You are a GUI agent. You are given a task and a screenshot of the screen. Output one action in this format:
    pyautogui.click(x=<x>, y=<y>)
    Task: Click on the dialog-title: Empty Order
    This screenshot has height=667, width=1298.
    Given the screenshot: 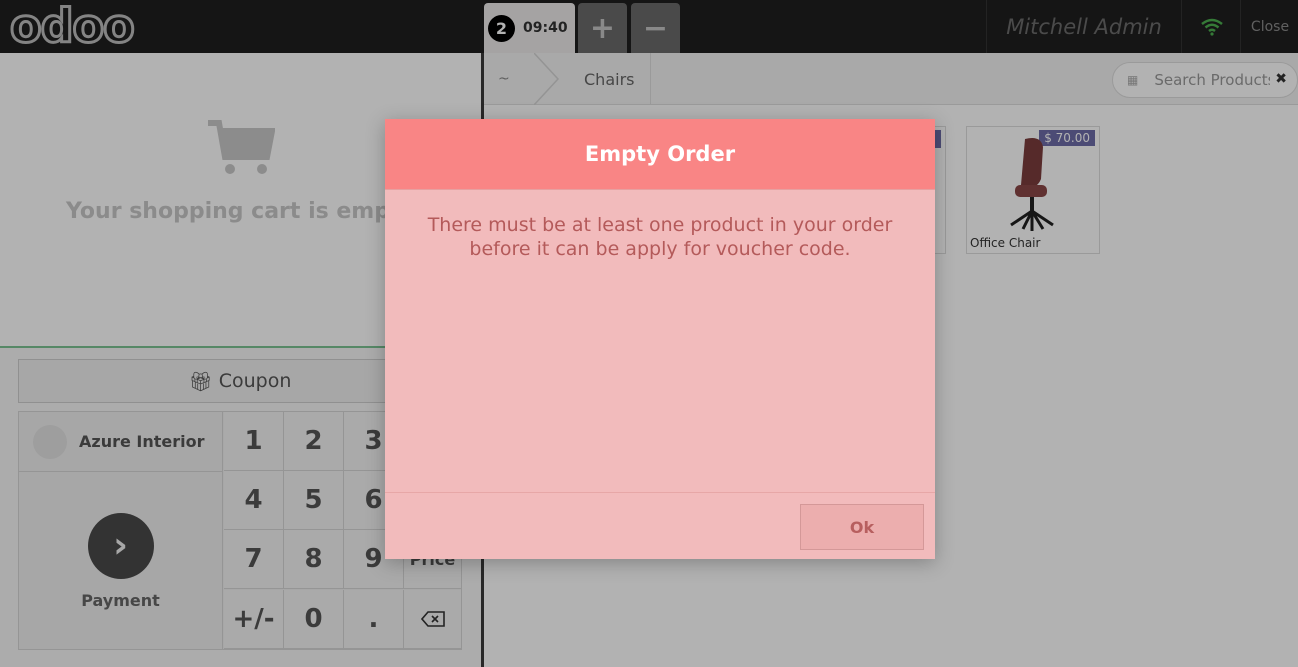 What is the action you would take?
    pyautogui.click(x=660, y=154)
    